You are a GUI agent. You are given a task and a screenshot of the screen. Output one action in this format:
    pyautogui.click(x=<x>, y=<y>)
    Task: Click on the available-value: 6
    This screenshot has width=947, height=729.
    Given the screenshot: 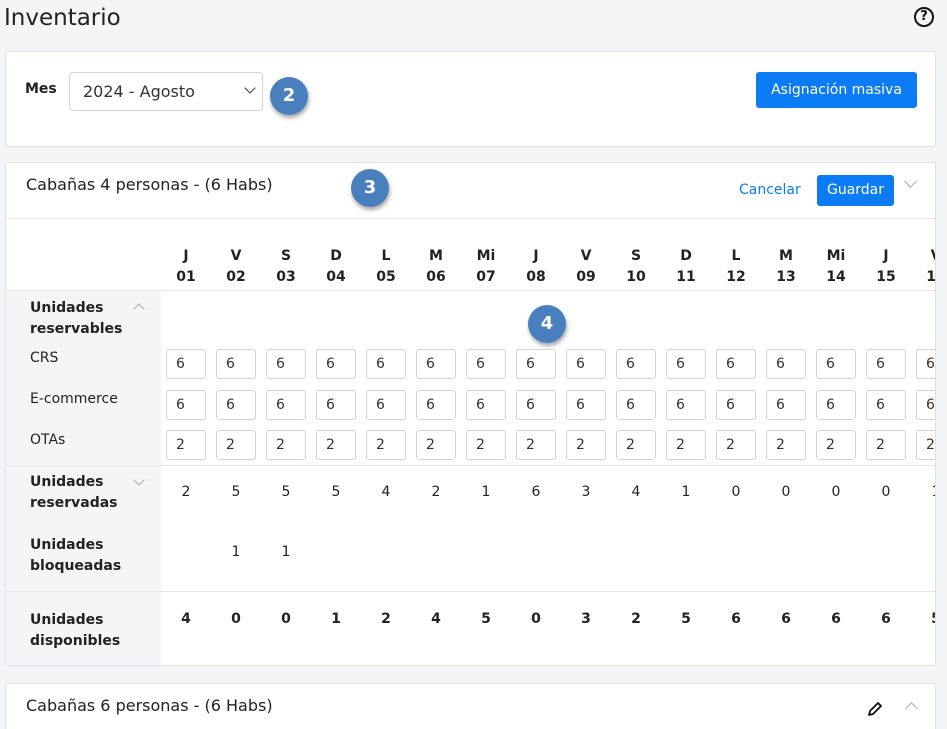 What is the action you would take?
    pyautogui.click(x=736, y=619)
    